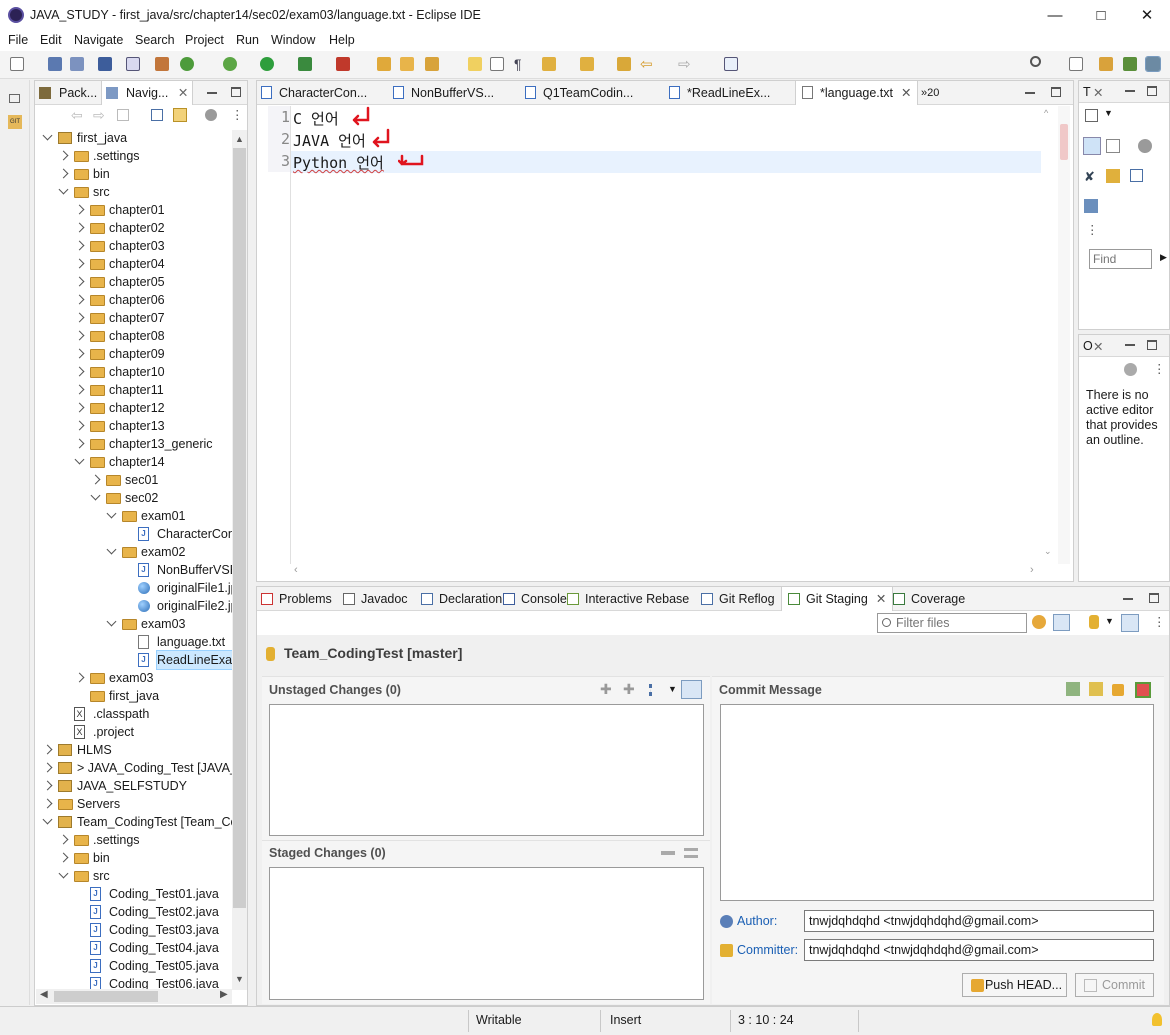 The height and width of the screenshot is (1035, 1170). I want to click on save-icon, so click(55, 64).